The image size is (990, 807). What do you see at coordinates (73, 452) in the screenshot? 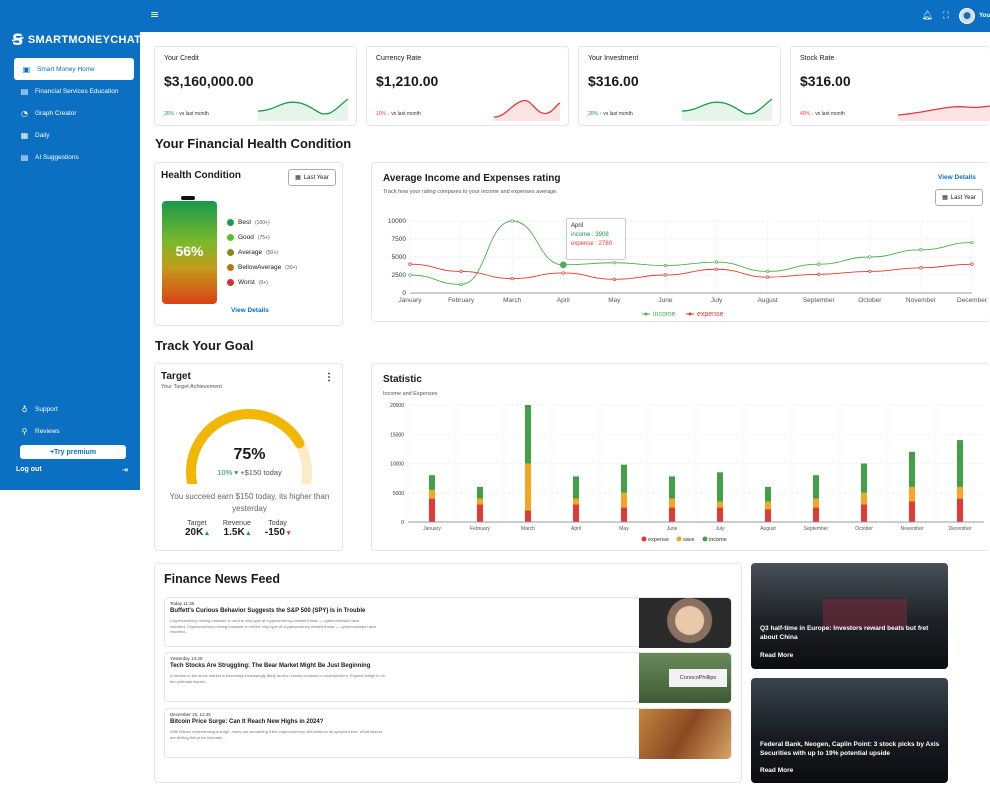
I see `try-premium-button: +Try premium` at bounding box center [73, 452].